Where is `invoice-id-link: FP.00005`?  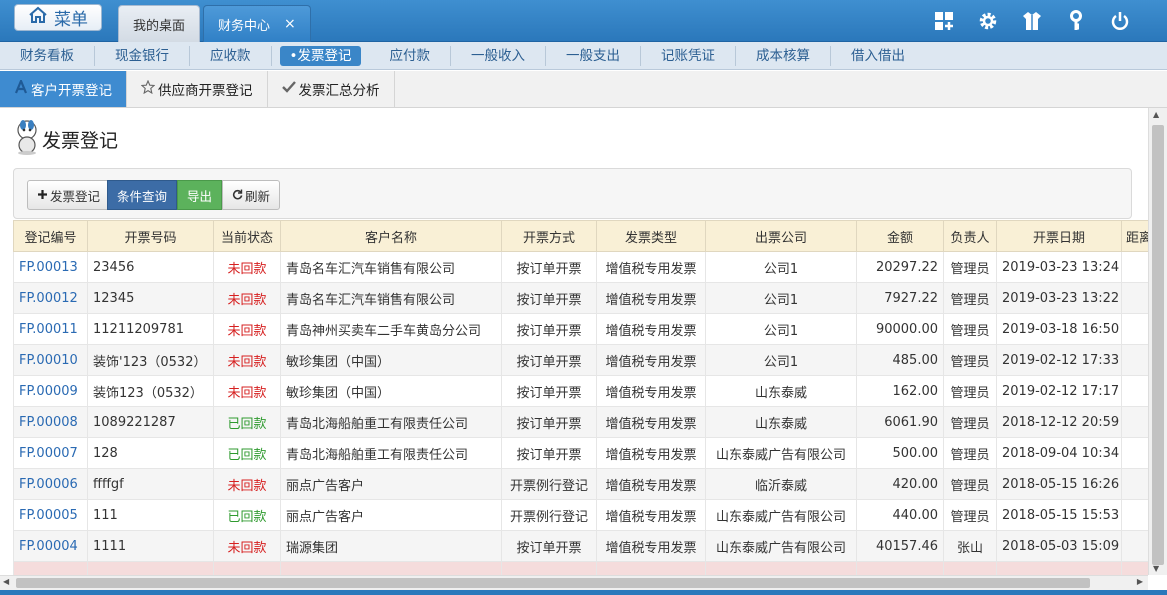 invoice-id-link: FP.00005 is located at coordinates (50, 515).